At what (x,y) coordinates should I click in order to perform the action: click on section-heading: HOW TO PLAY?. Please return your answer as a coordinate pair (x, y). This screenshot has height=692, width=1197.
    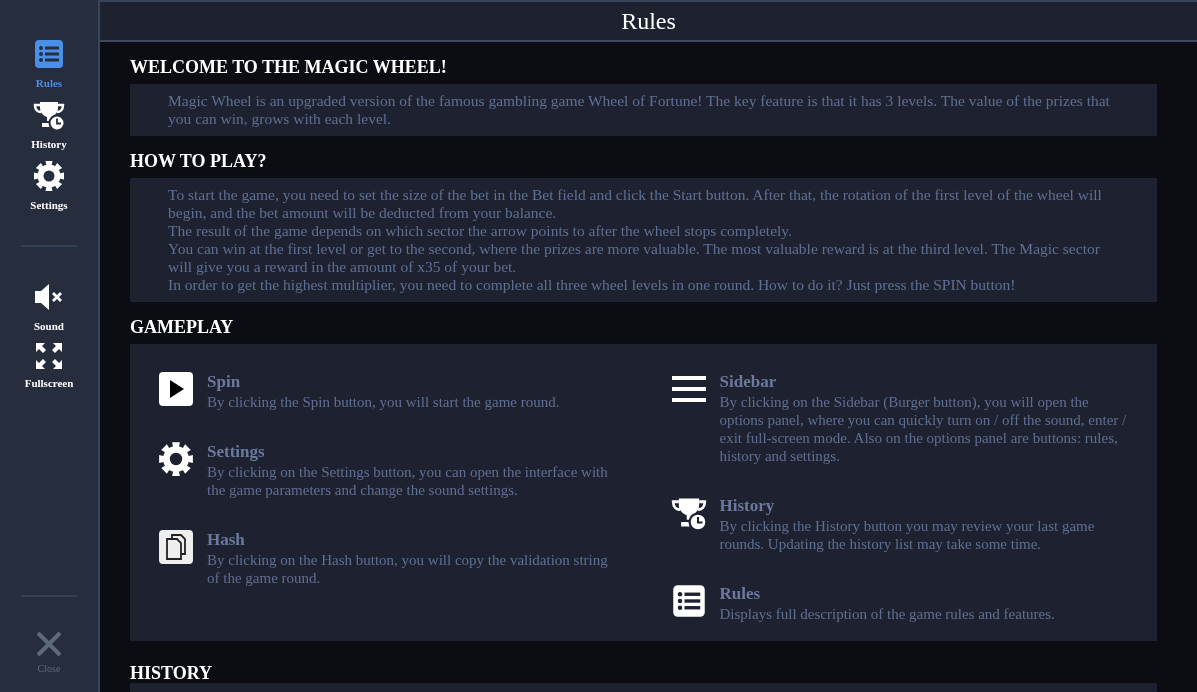
    Looking at the image, I should click on (199, 161).